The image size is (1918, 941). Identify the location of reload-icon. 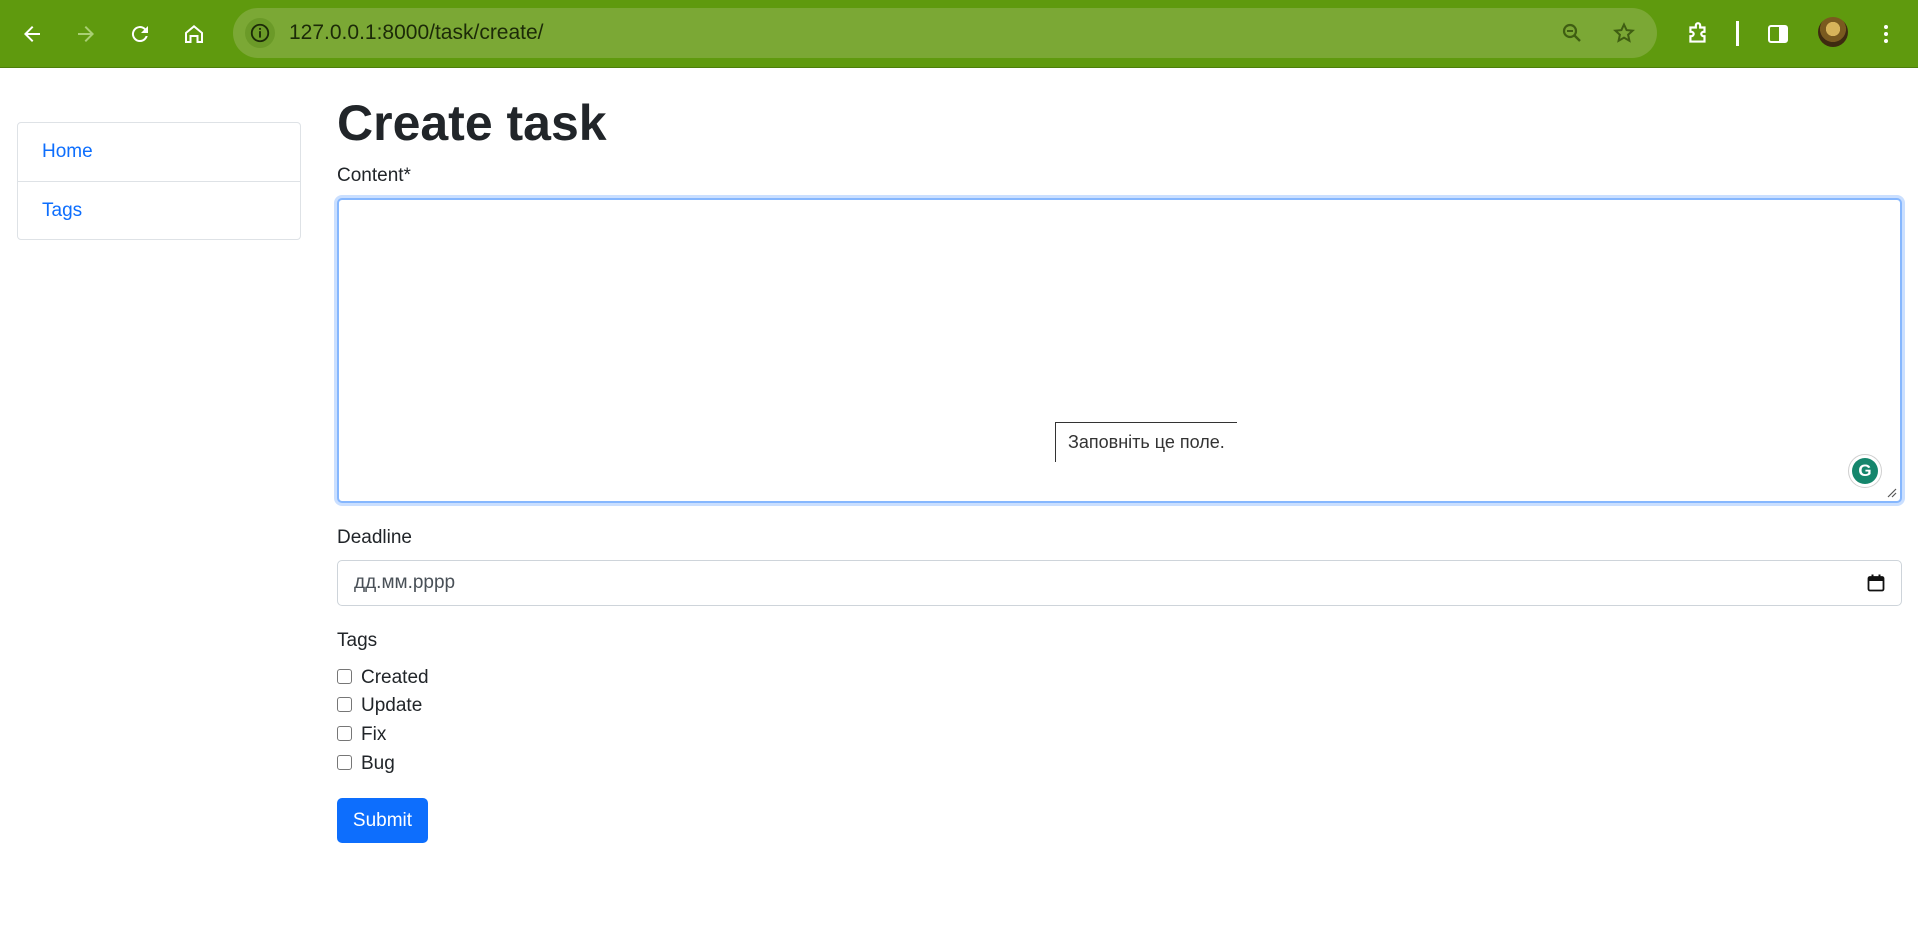
(139, 34).